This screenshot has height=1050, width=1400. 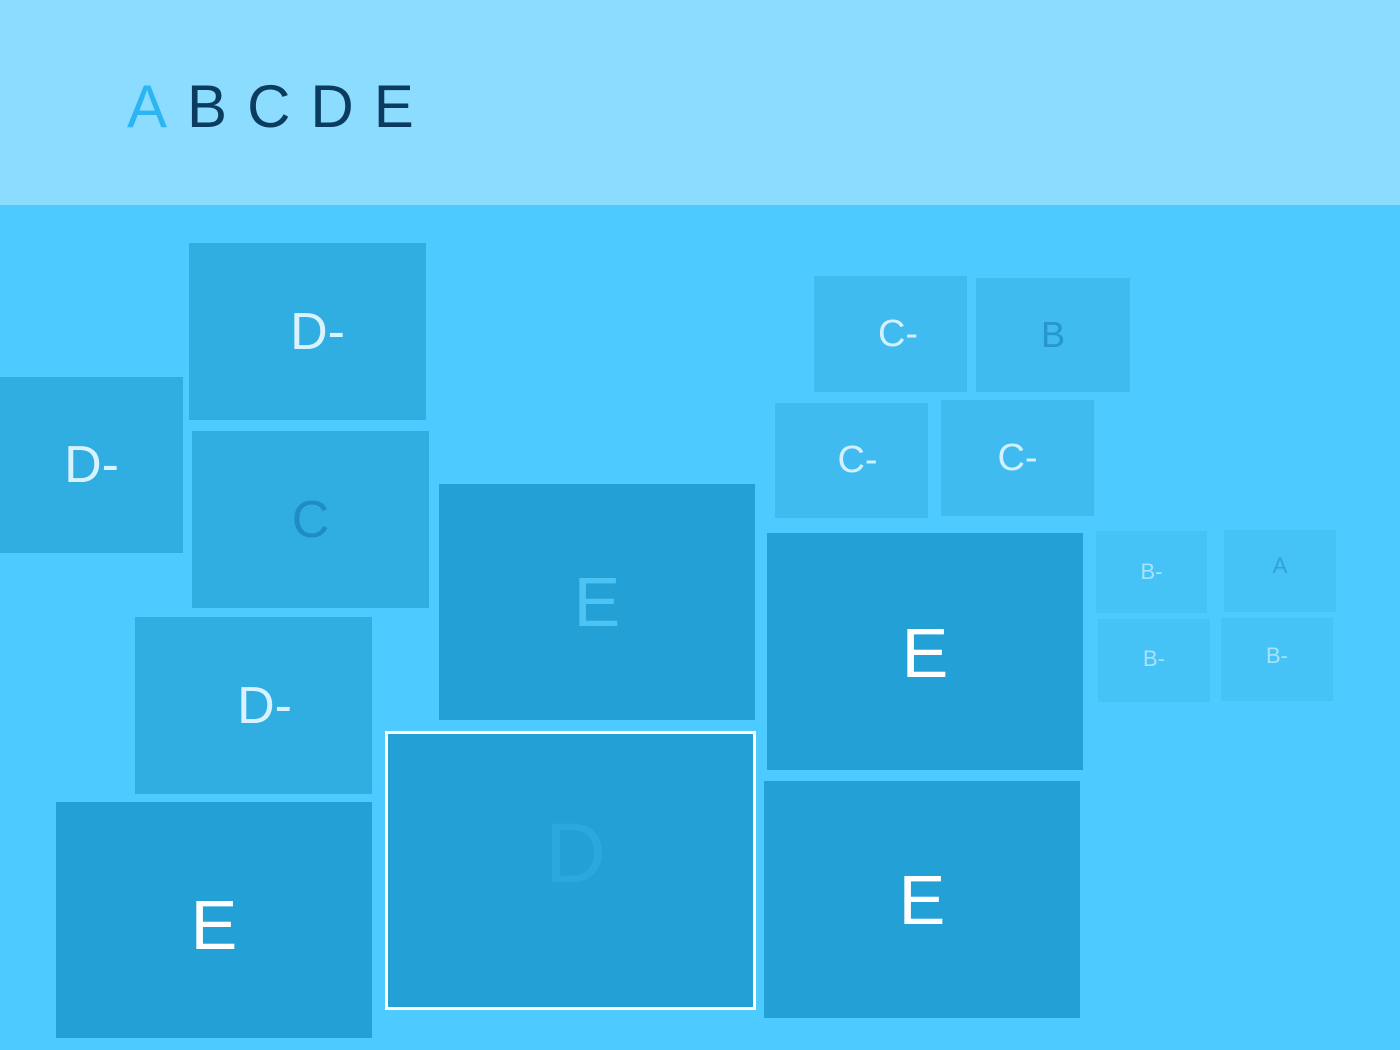 I want to click on tile-t16: B-, so click(x=1154, y=660).